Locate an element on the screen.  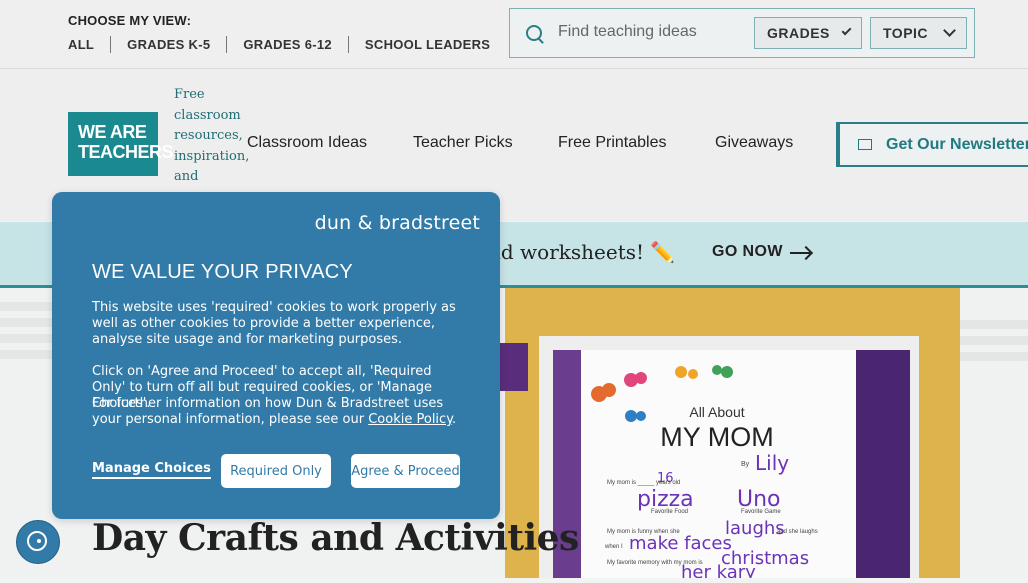
required-only-button: Required Only is located at coordinates (276, 471).